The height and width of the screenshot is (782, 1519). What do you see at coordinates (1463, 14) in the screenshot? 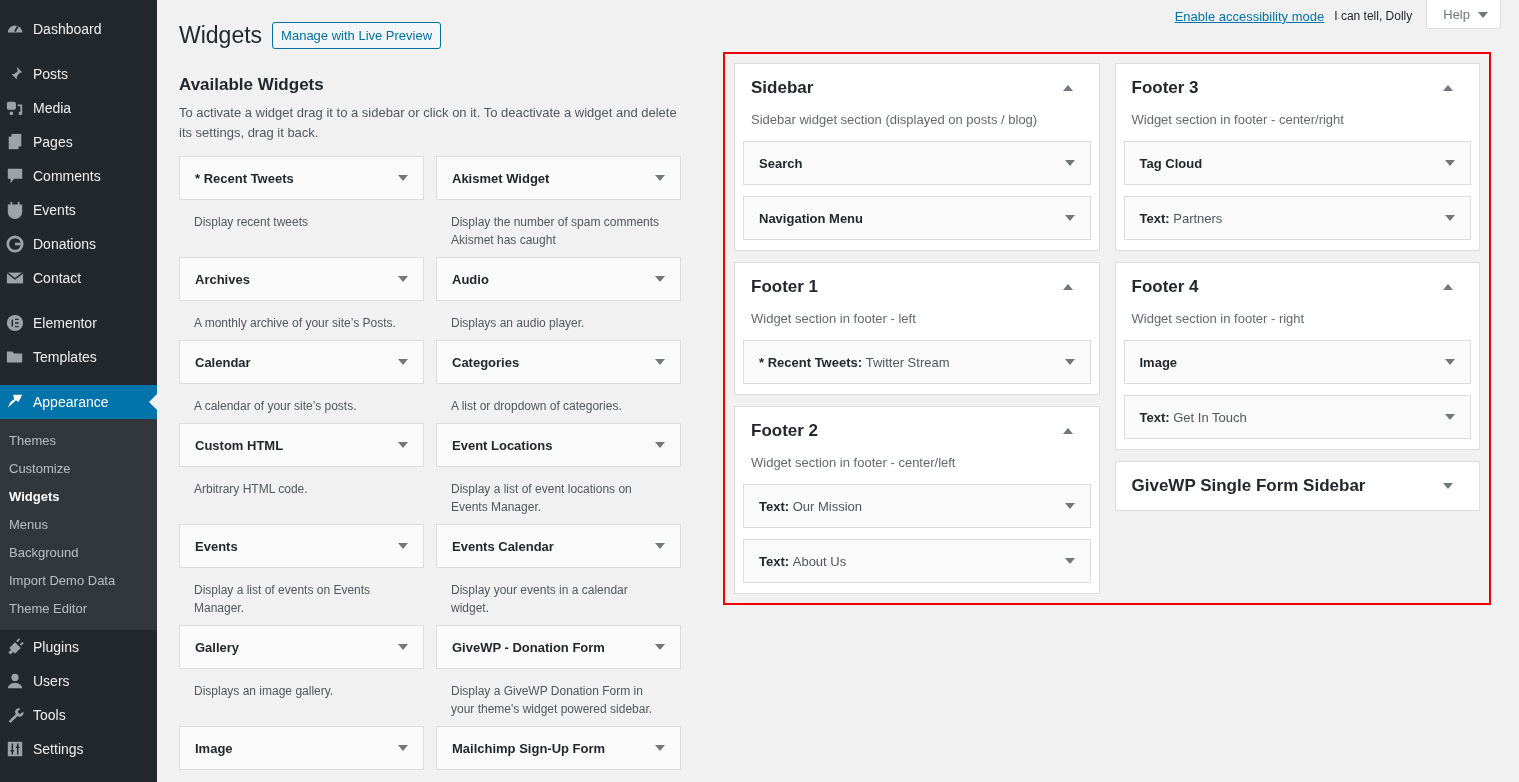
I see `help-button: Help` at bounding box center [1463, 14].